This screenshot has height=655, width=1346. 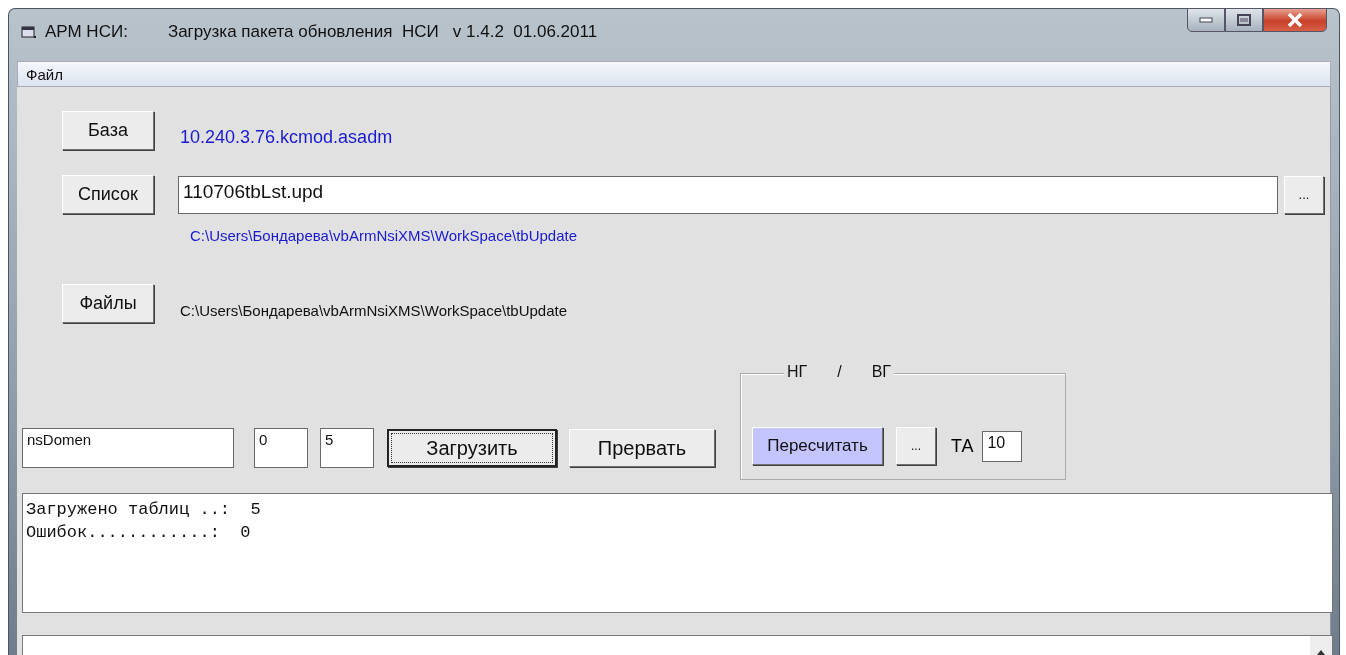 I want to click on up-arrow-icon, so click(x=1321, y=652).